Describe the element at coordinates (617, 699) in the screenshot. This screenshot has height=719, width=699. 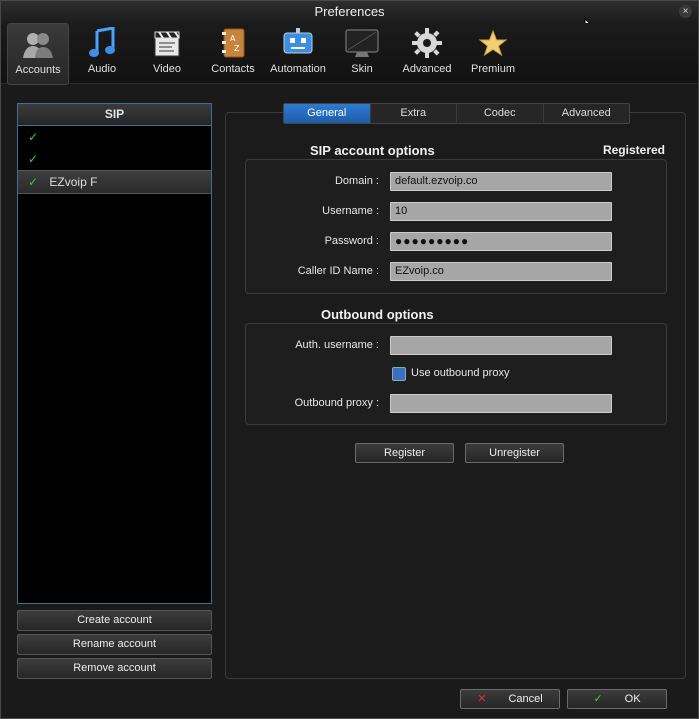
I see `ok-button: ✓ OK` at that location.